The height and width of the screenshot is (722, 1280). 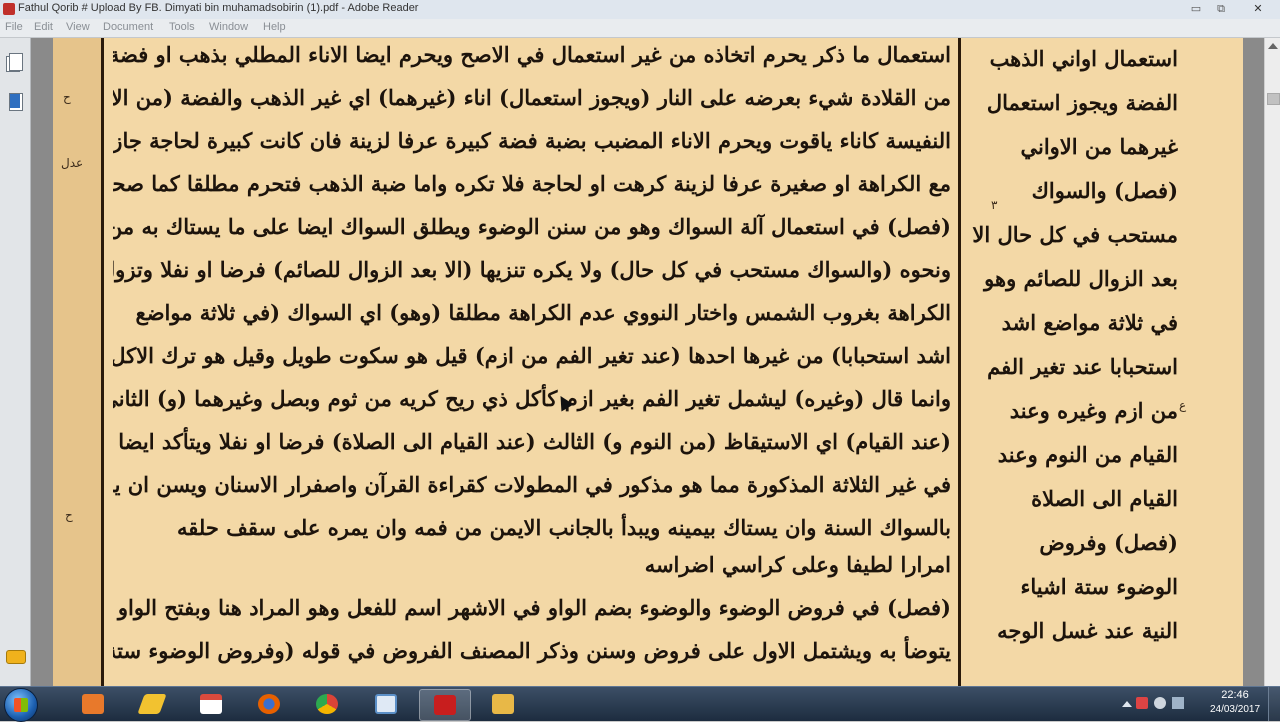 I want to click on window-icon, so click(x=386, y=704).